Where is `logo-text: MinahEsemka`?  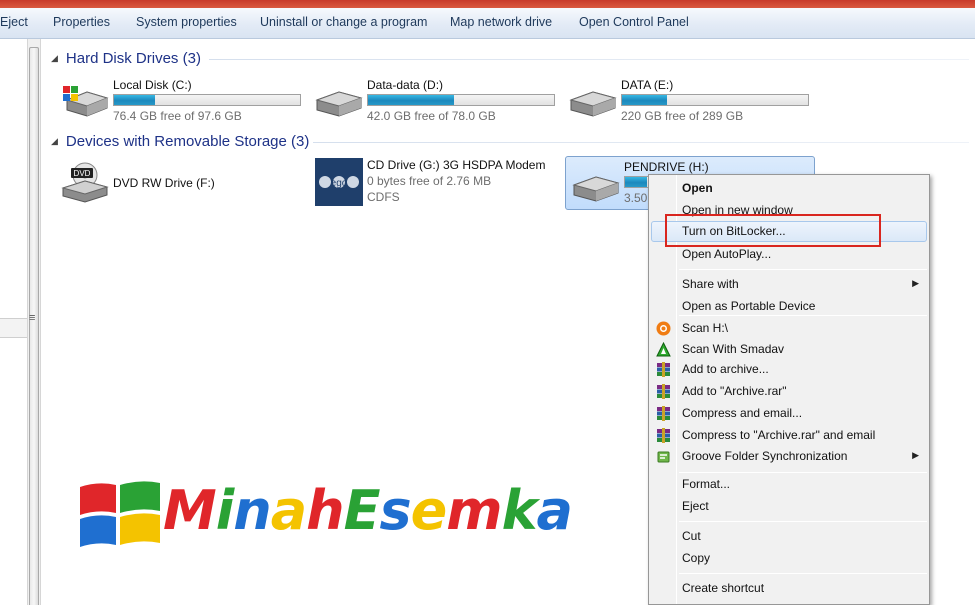 logo-text: MinahEsemka is located at coordinates (368, 510).